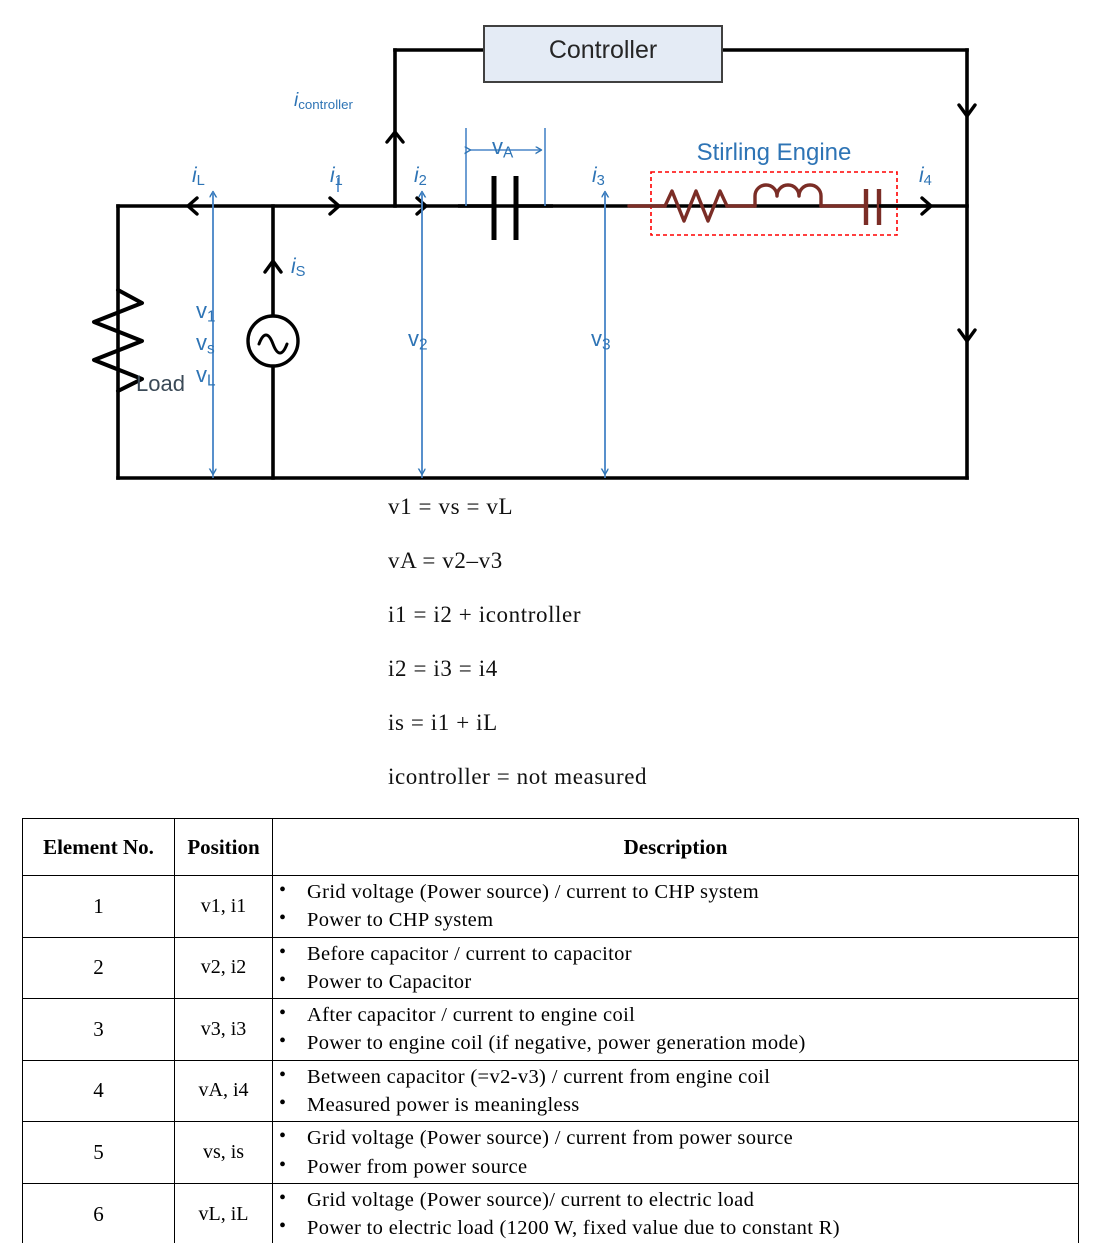  I want to click on i2-label: i2, so click(420, 177).